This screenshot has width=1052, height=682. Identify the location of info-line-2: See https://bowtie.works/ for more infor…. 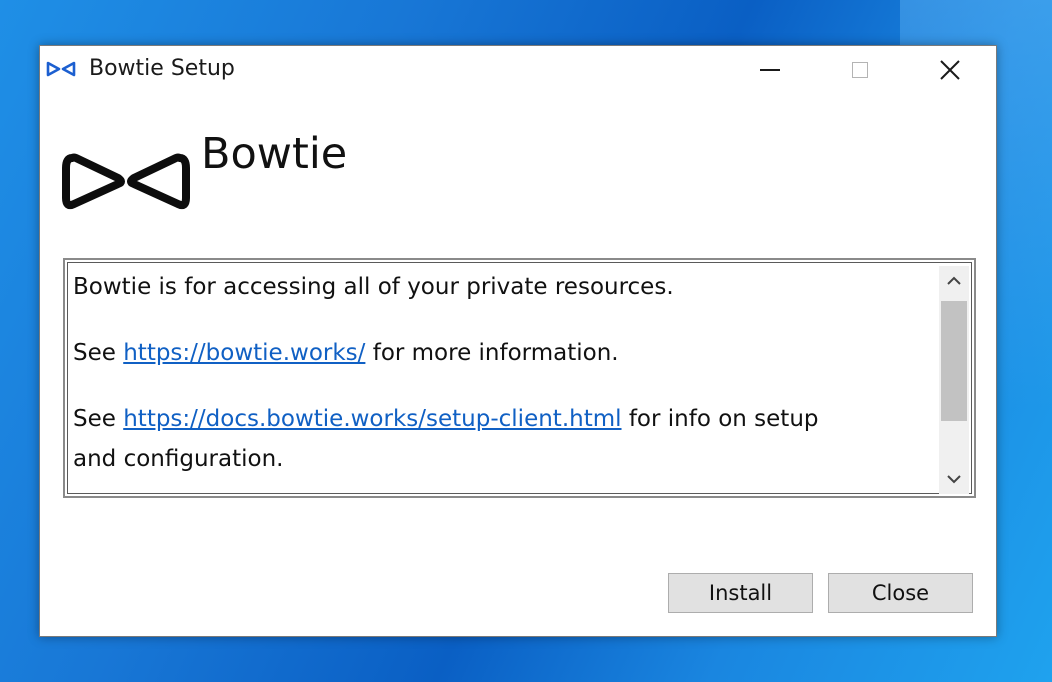
(503, 353).